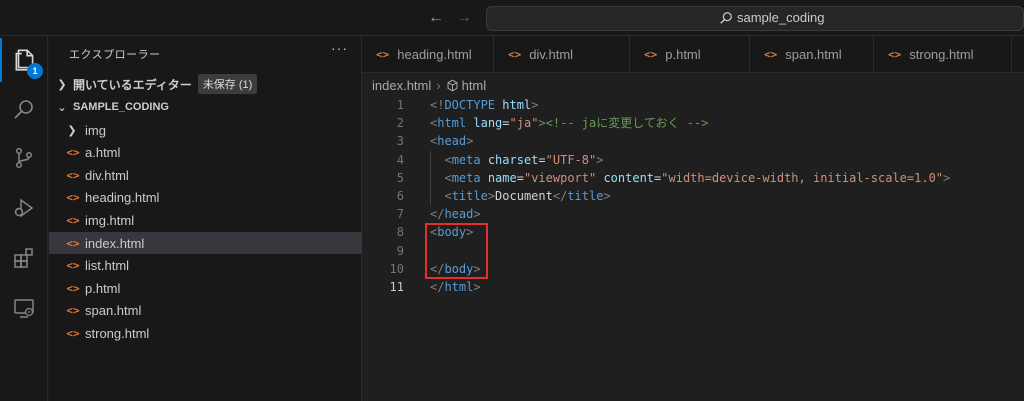 This screenshot has width=1024, height=401. What do you see at coordinates (95, 130) in the screenshot?
I see `file-label: img` at bounding box center [95, 130].